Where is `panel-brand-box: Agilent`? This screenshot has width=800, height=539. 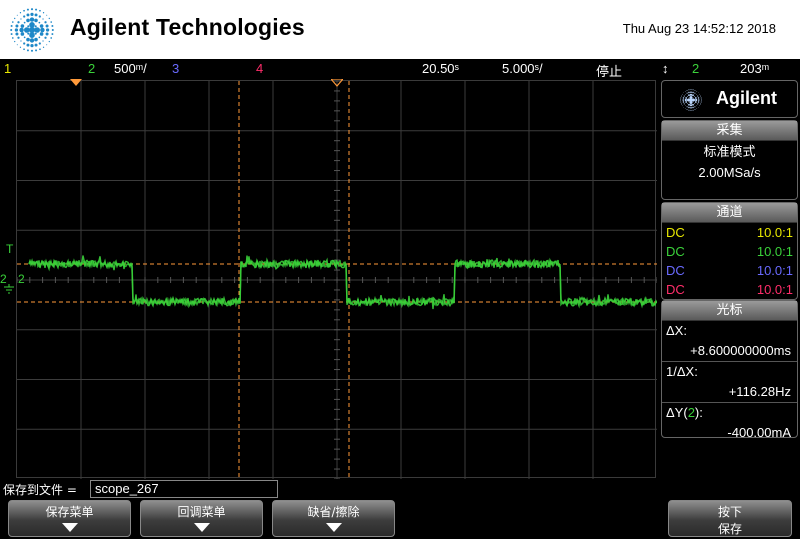
panel-brand-box: Agilent is located at coordinates (729, 99).